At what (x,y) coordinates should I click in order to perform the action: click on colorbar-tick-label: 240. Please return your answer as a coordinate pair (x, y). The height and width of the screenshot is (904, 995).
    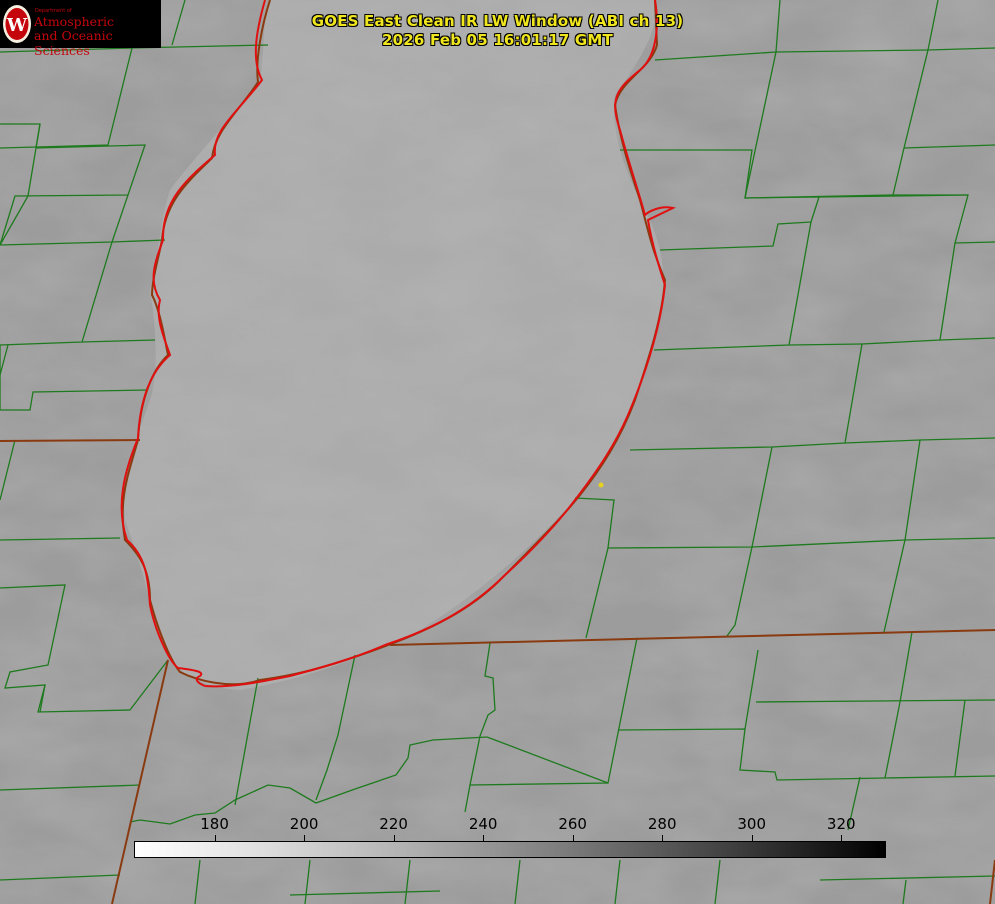
    Looking at the image, I should click on (483, 824).